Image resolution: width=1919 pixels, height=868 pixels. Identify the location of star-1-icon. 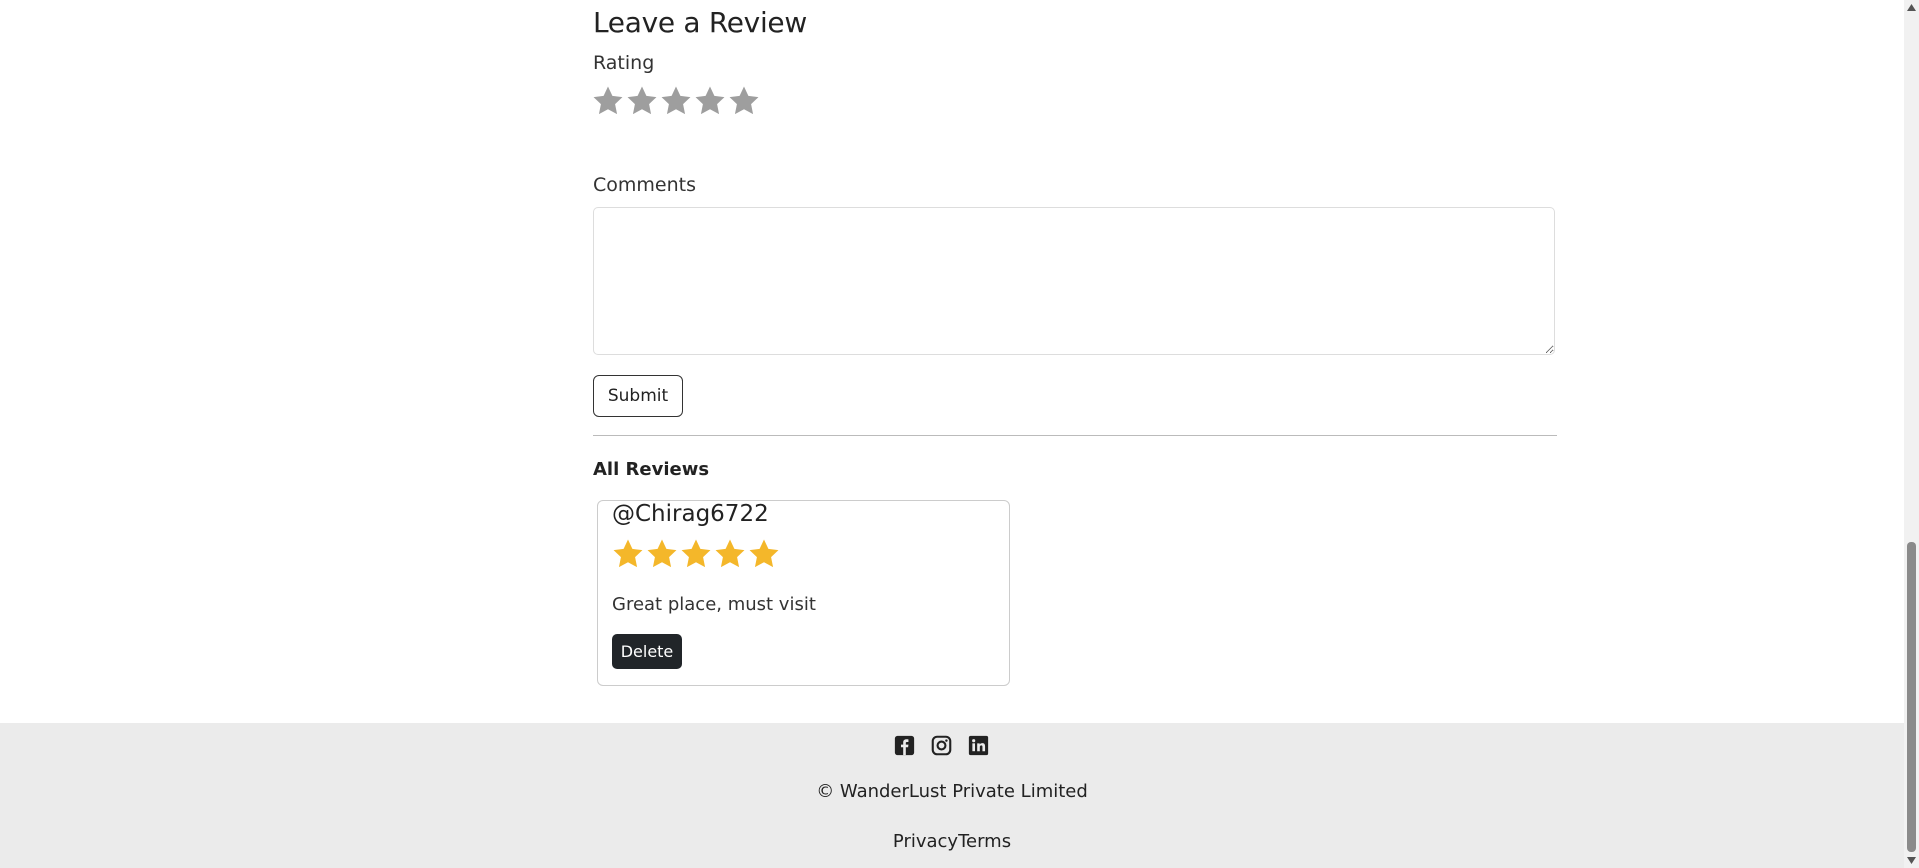
(608, 101).